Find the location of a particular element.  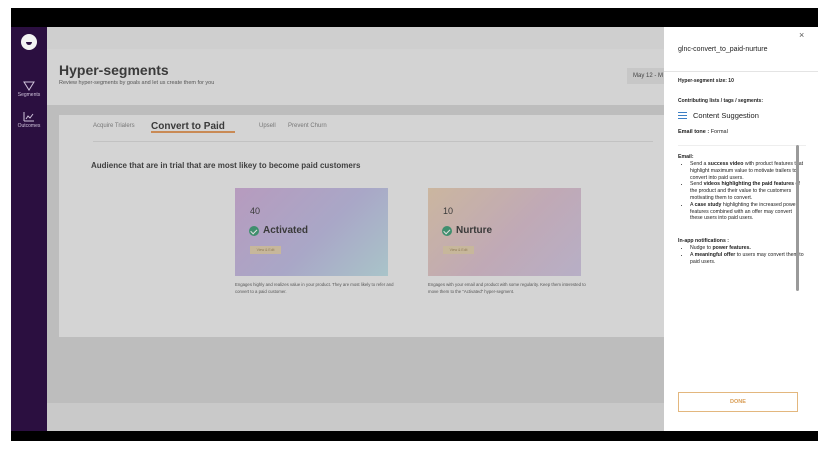

segment-card-nurture: 10 Nurture View & Edit is located at coordinates (504, 232).